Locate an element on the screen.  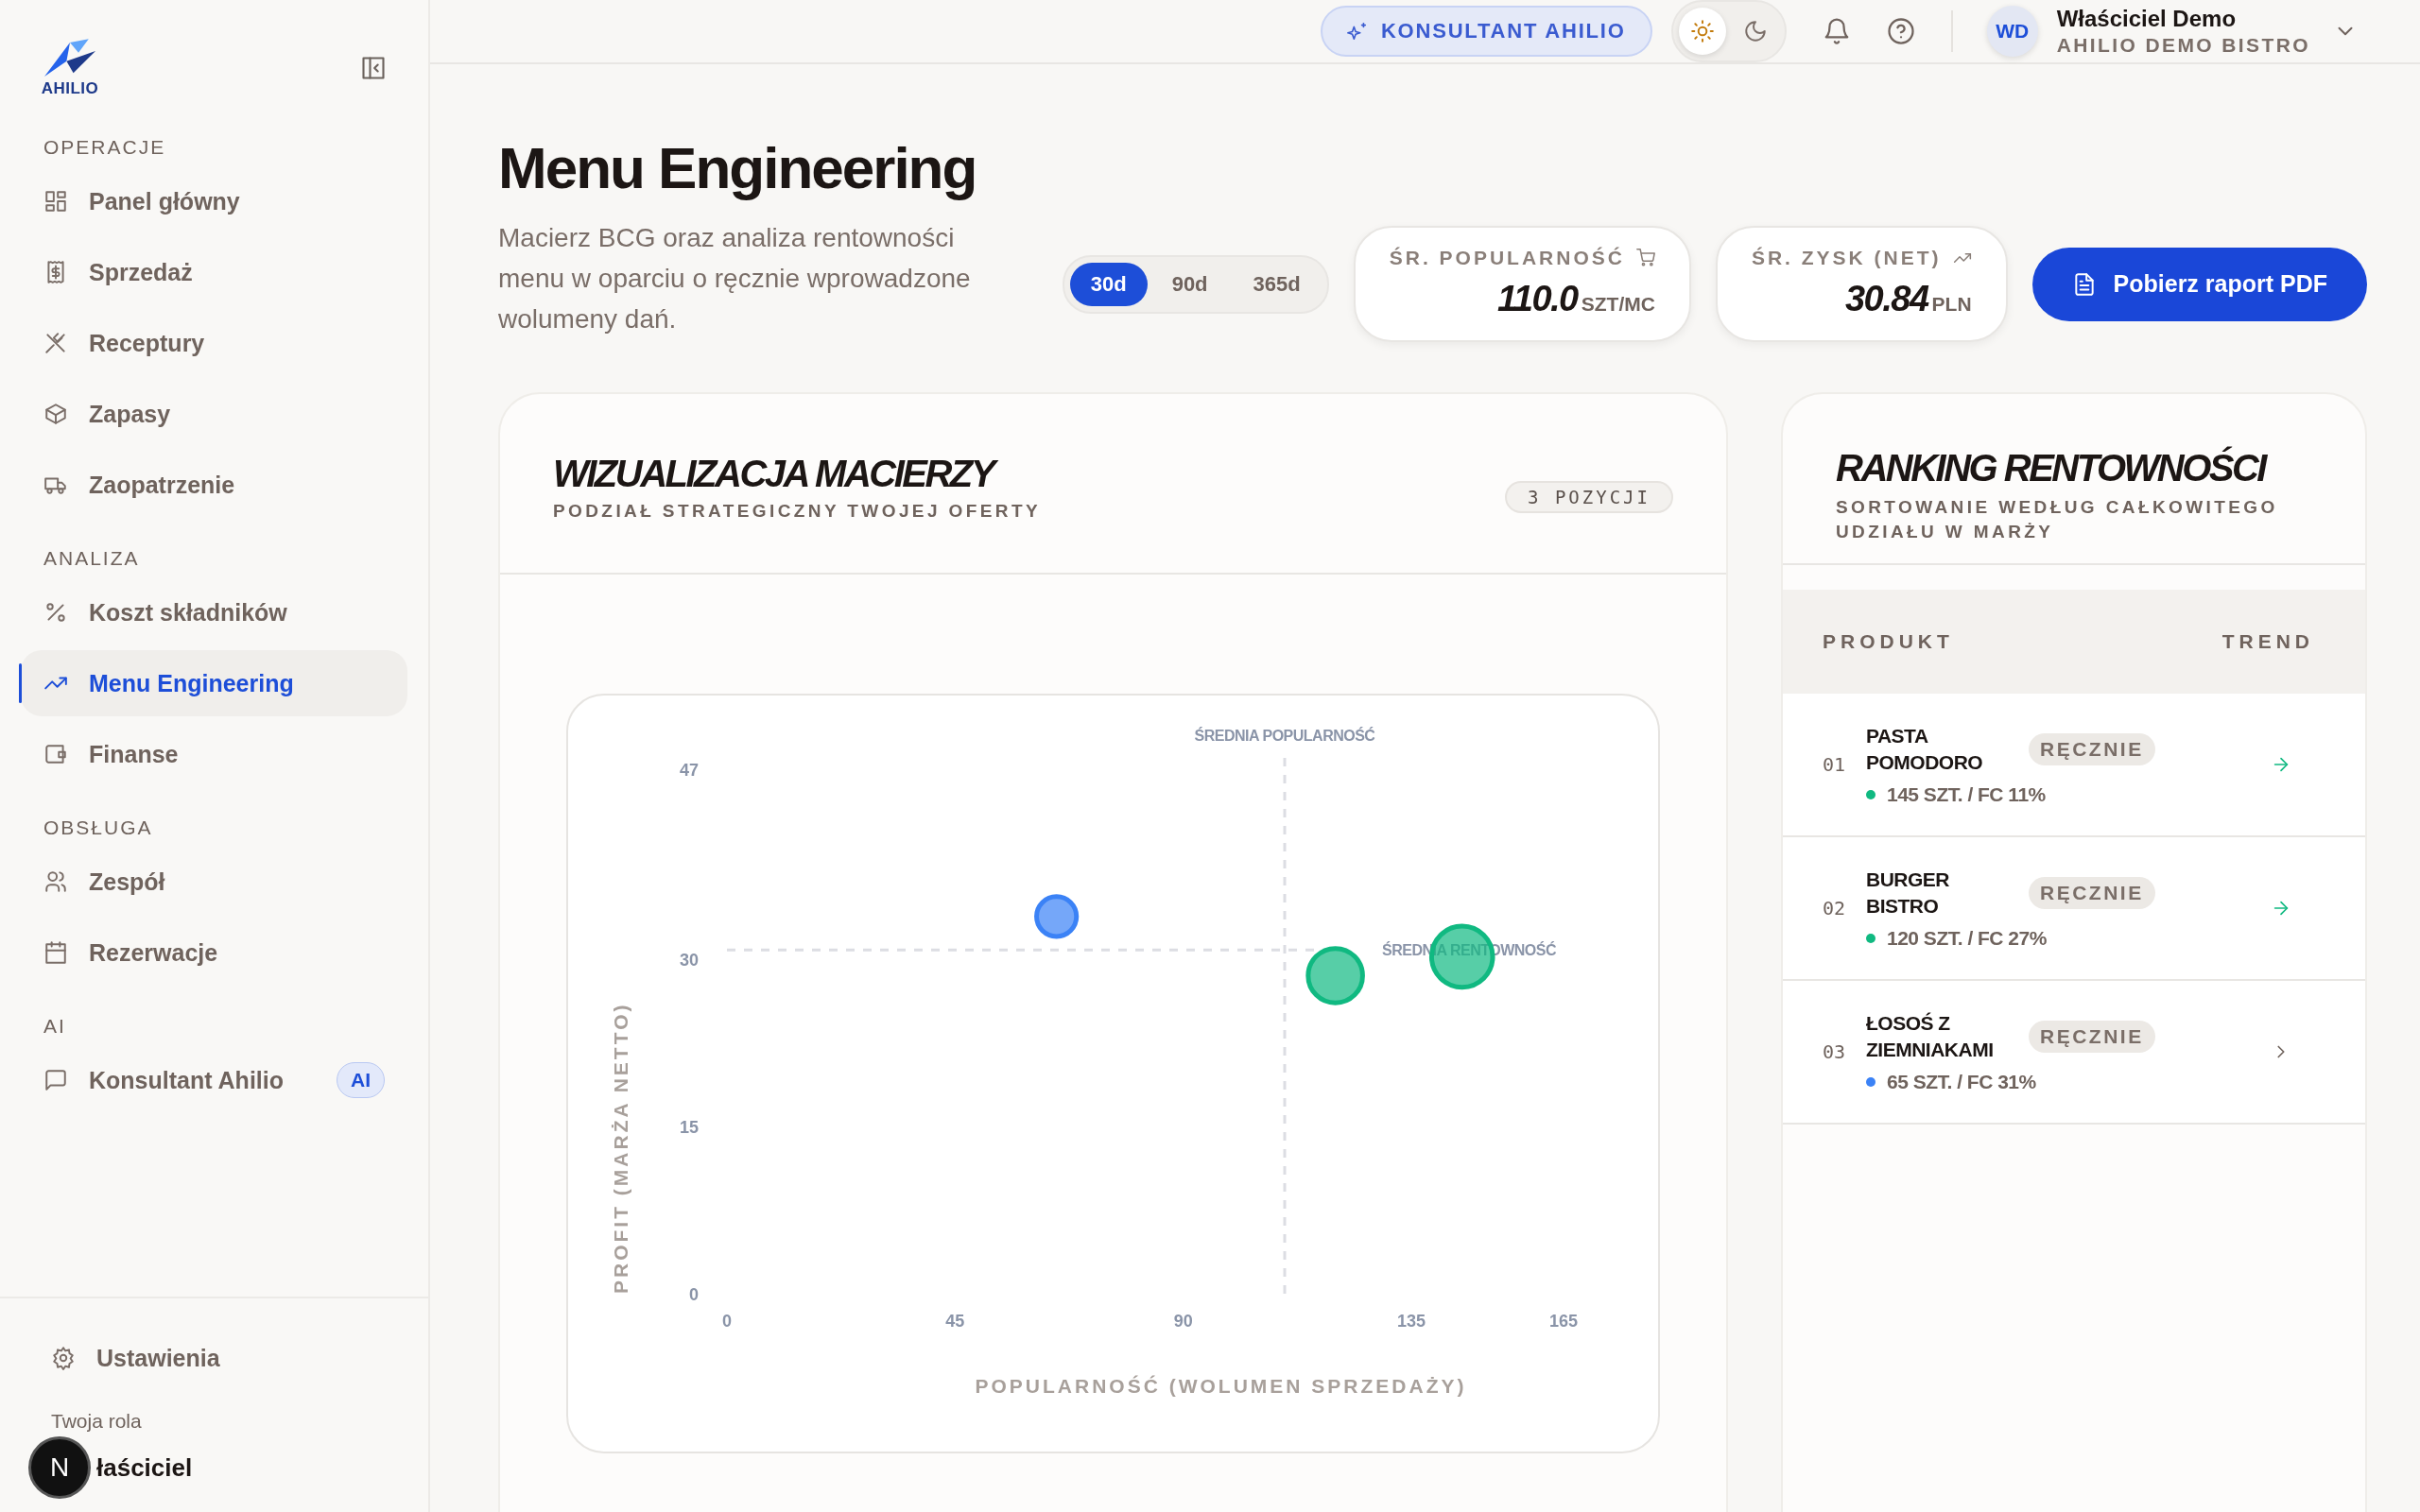
user-org: AHILIO DEMO BISTRO is located at coordinates (2183, 45).